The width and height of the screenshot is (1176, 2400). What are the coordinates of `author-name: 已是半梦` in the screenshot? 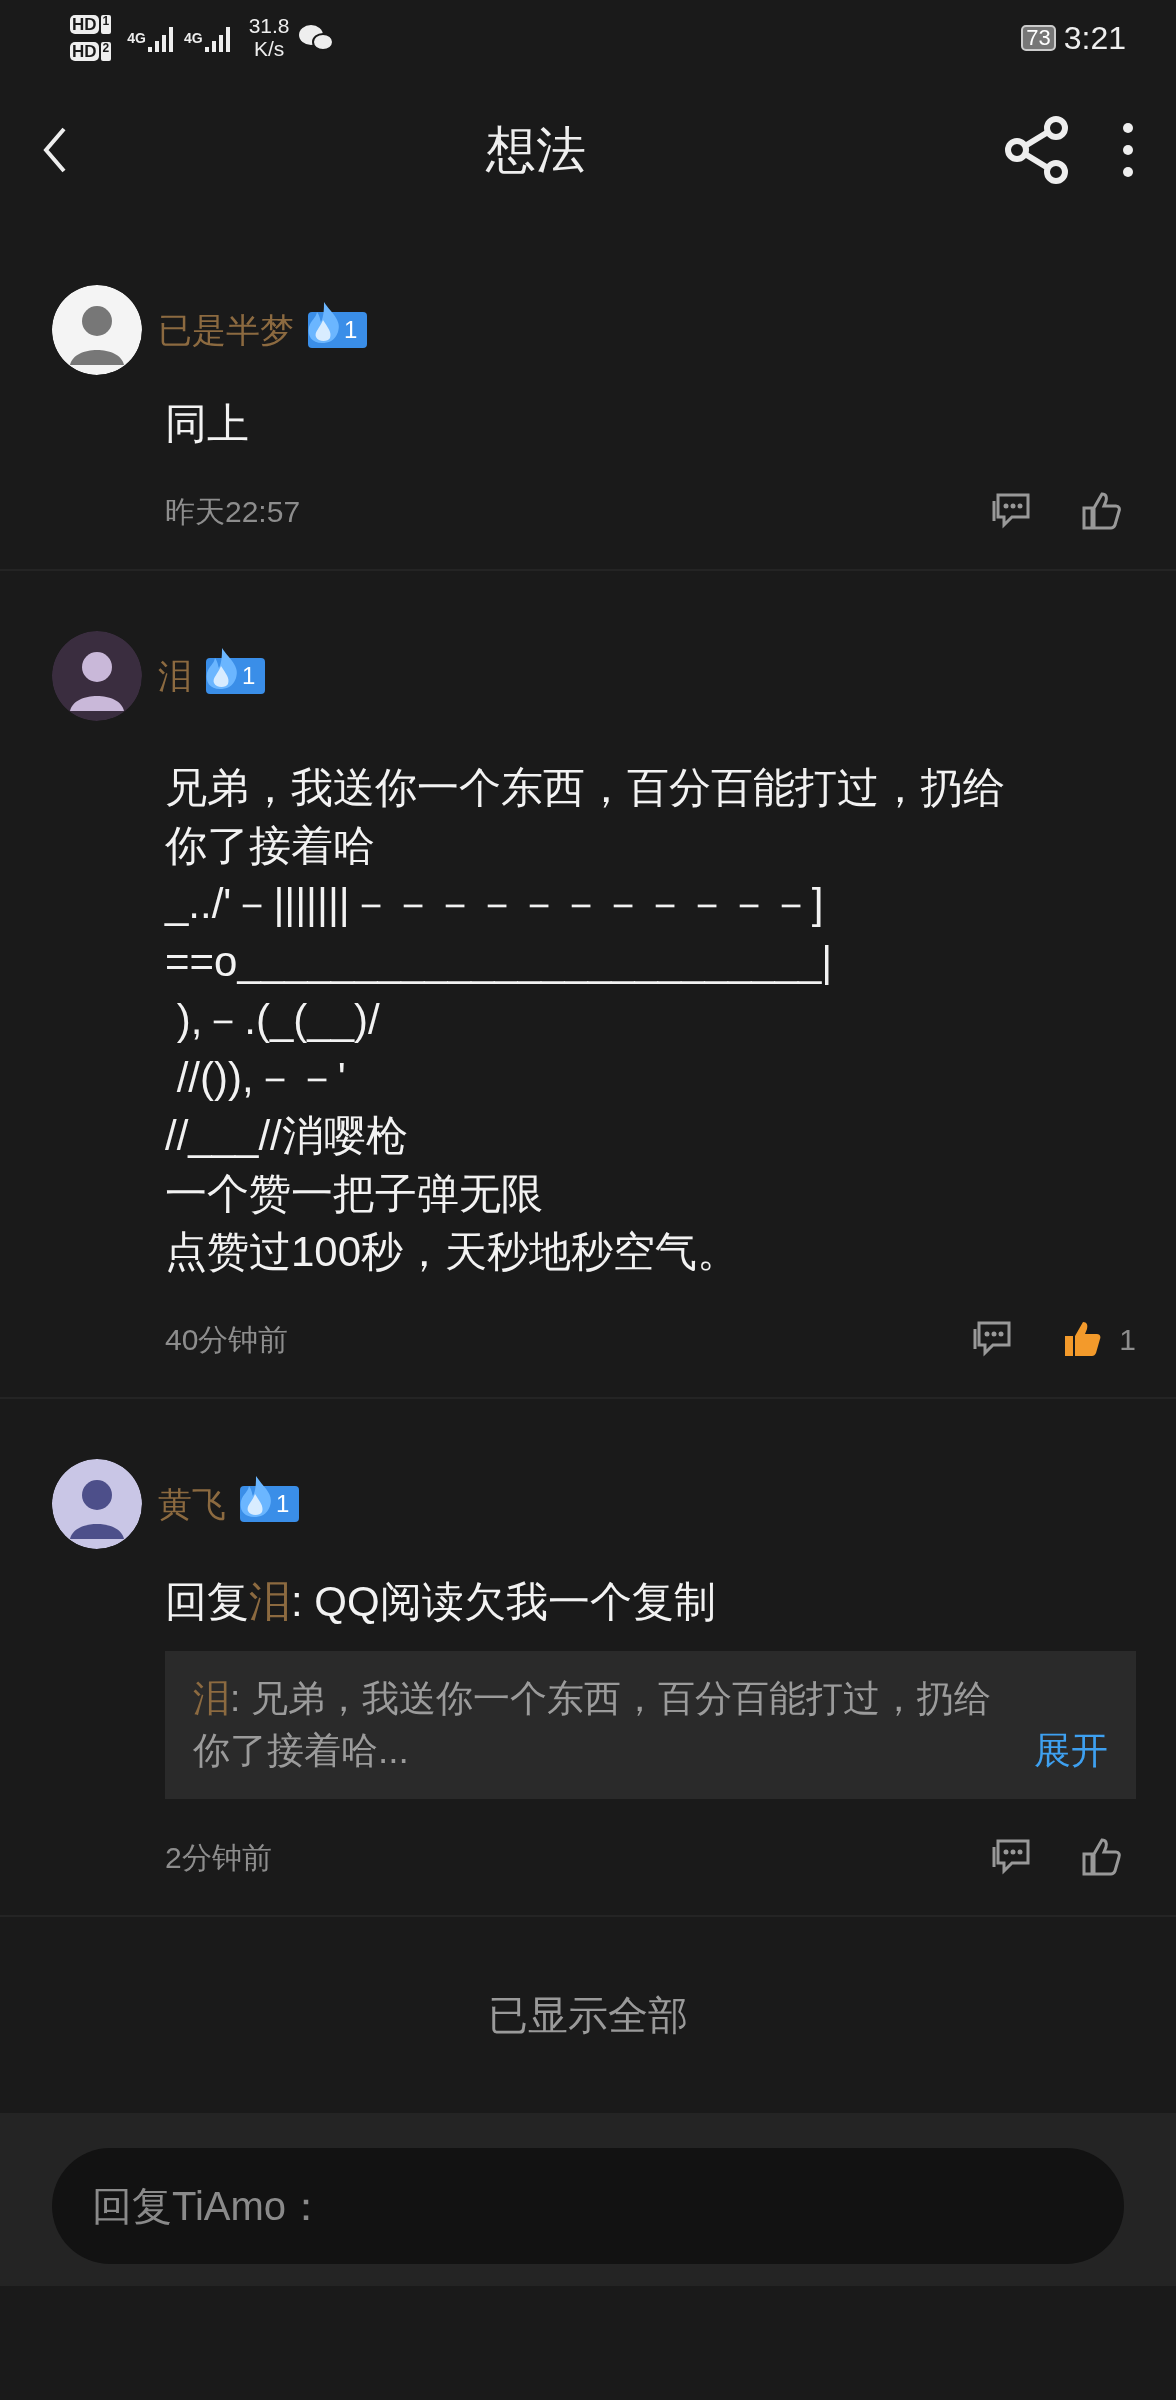 It's located at (226, 330).